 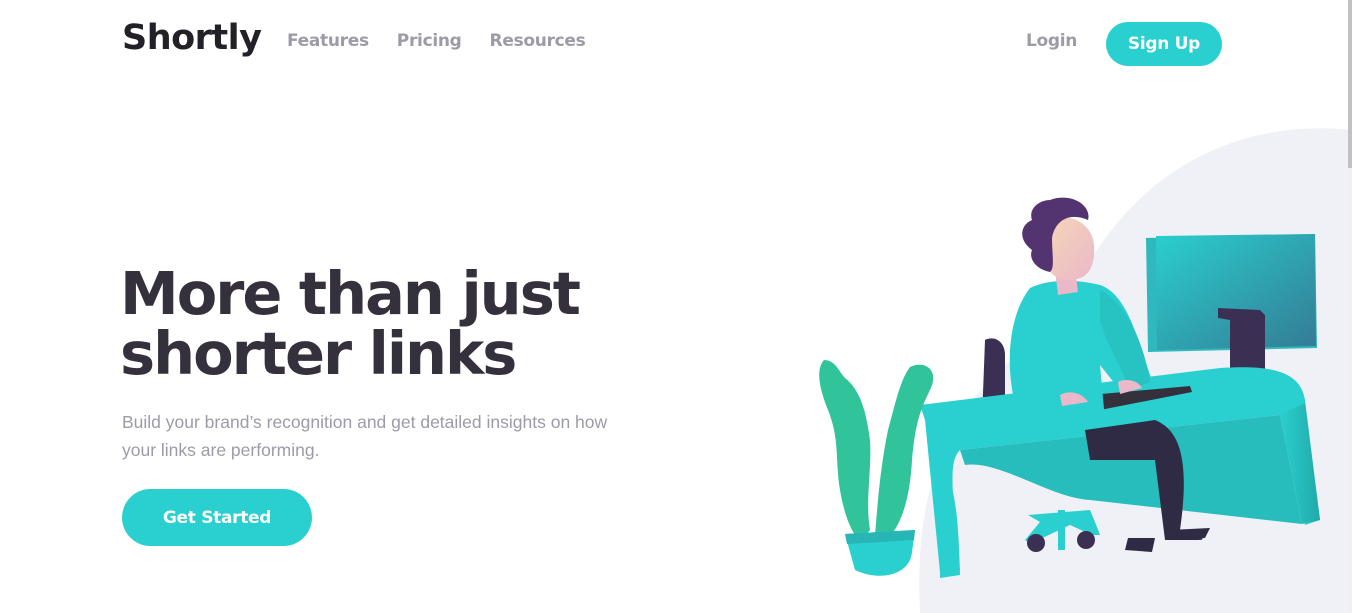 What do you see at coordinates (1164, 44) in the screenshot?
I see `signup-button: Sign Up` at bounding box center [1164, 44].